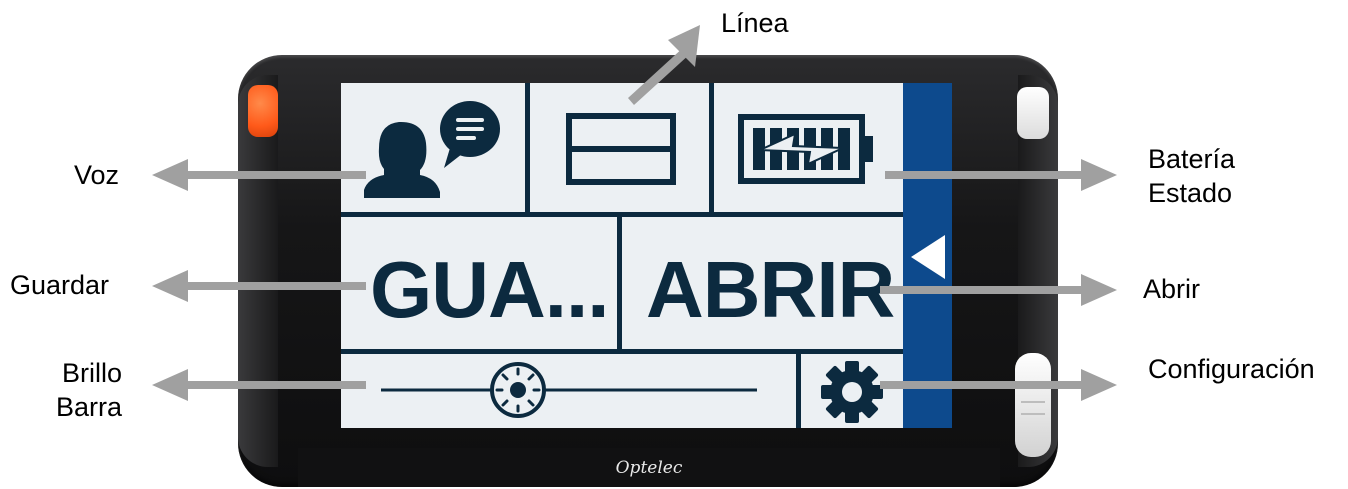  Describe the element at coordinates (1192, 159) in the screenshot. I see `battery-callout-line-1: Batería` at that location.